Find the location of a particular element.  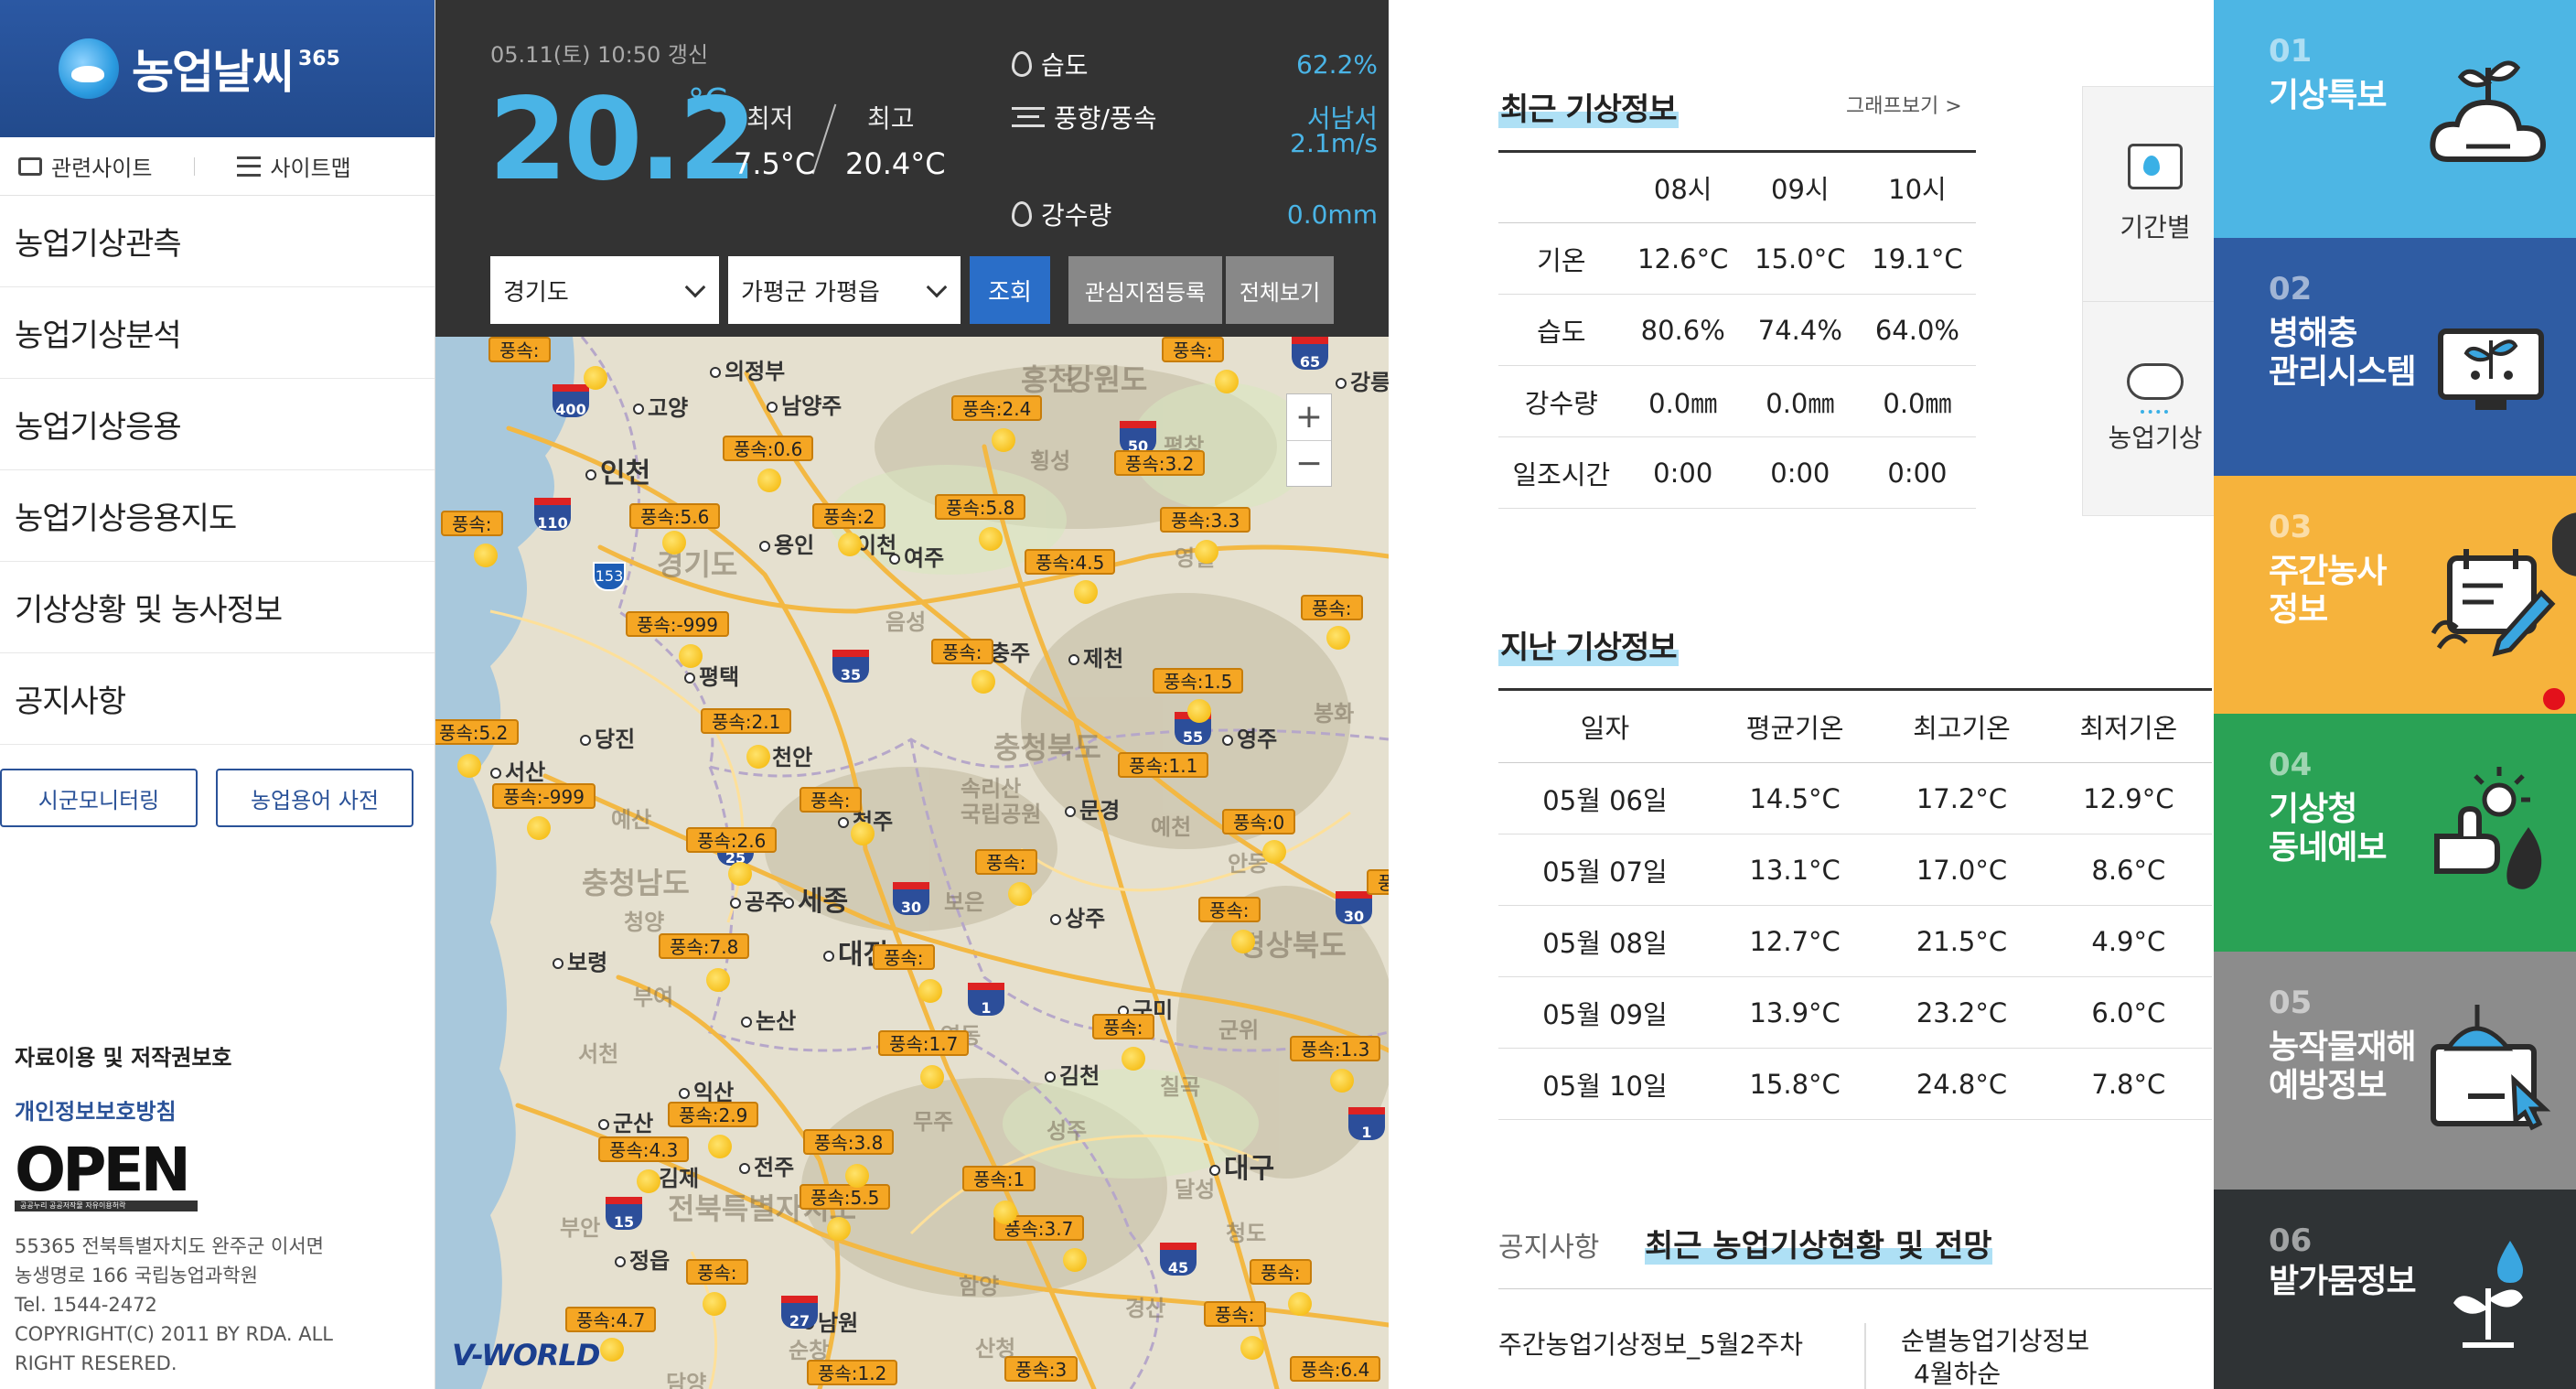

menu-disaster-prevention: 05 농작물재해 예방정보 is located at coordinates (2395, 1071).